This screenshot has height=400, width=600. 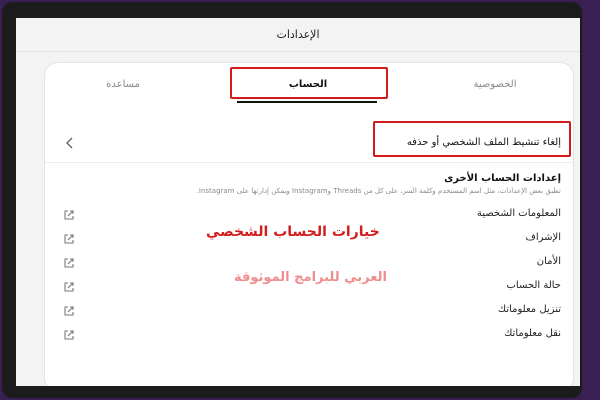 What do you see at coordinates (532, 333) in the screenshot?
I see `list-item-label: نقل معلوماتك` at bounding box center [532, 333].